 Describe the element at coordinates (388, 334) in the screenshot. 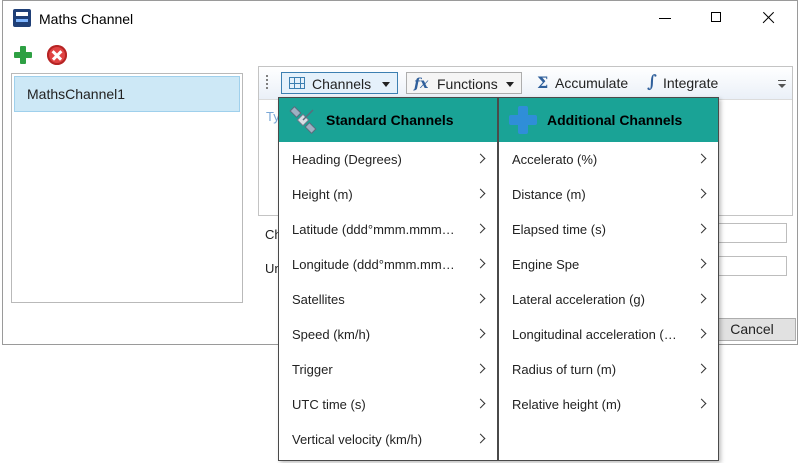

I see `menu-item: Speed (km/h)` at that location.